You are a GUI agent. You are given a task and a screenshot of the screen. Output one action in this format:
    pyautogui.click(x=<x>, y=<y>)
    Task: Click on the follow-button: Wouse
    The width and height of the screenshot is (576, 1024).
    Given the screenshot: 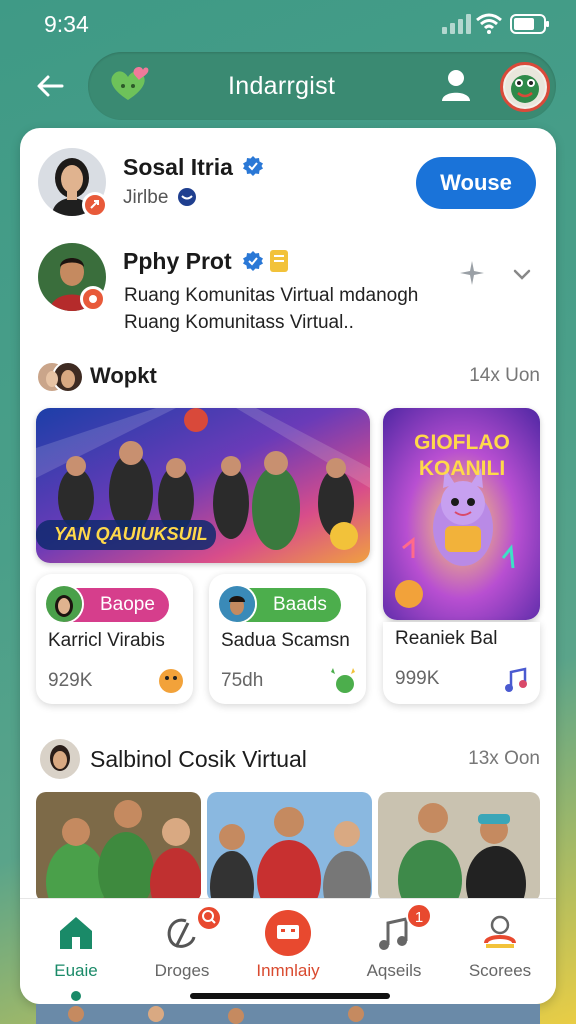 What is the action you would take?
    pyautogui.click(x=476, y=183)
    